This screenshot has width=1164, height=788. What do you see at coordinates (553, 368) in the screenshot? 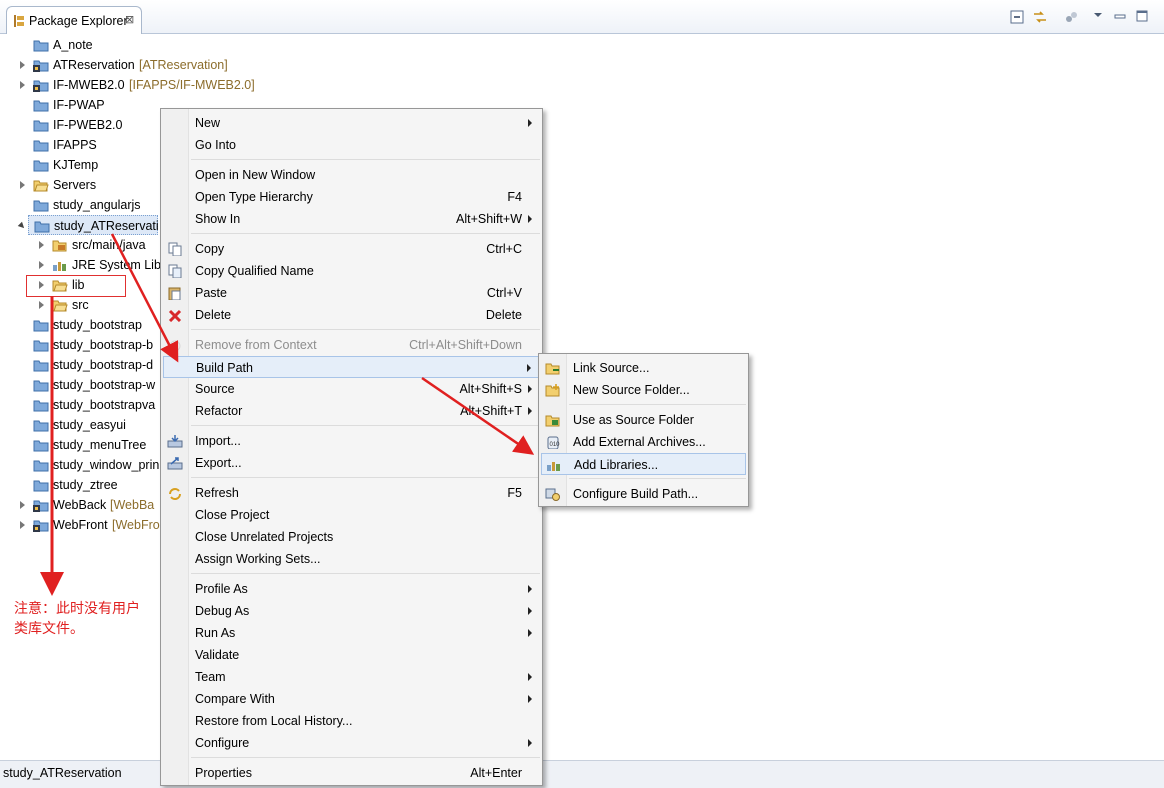
I see `link-source-icon` at bounding box center [553, 368].